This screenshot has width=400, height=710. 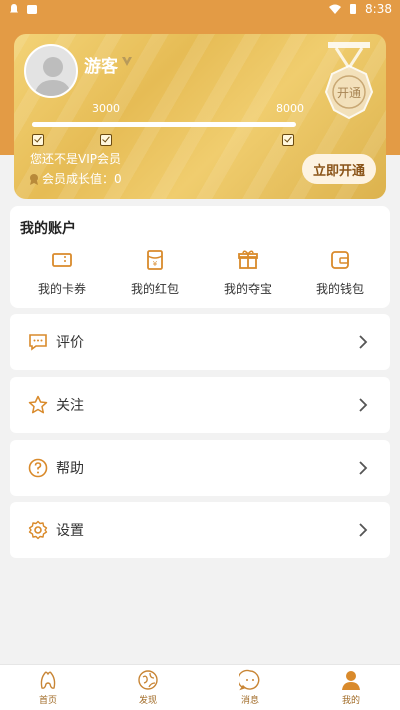 I want to click on tab-messages: 消息, so click(x=250, y=687).